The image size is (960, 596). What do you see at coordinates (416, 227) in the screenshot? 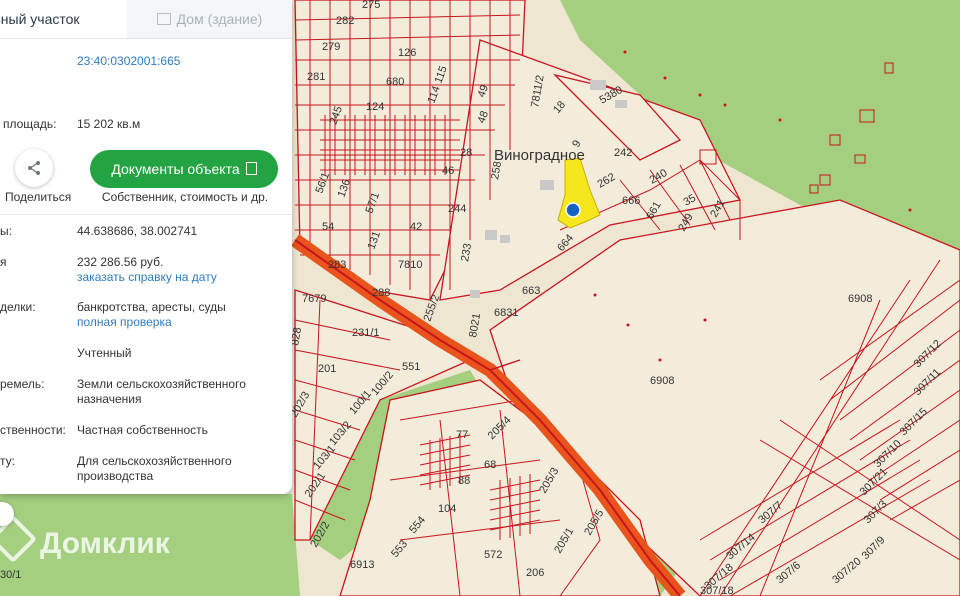
I see `parcel-label: 42` at bounding box center [416, 227].